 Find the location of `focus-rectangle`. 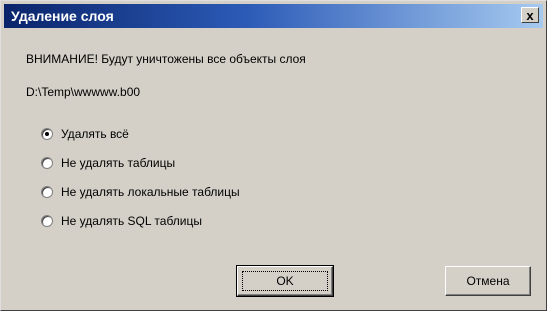

focus-rectangle is located at coordinates (285, 281).